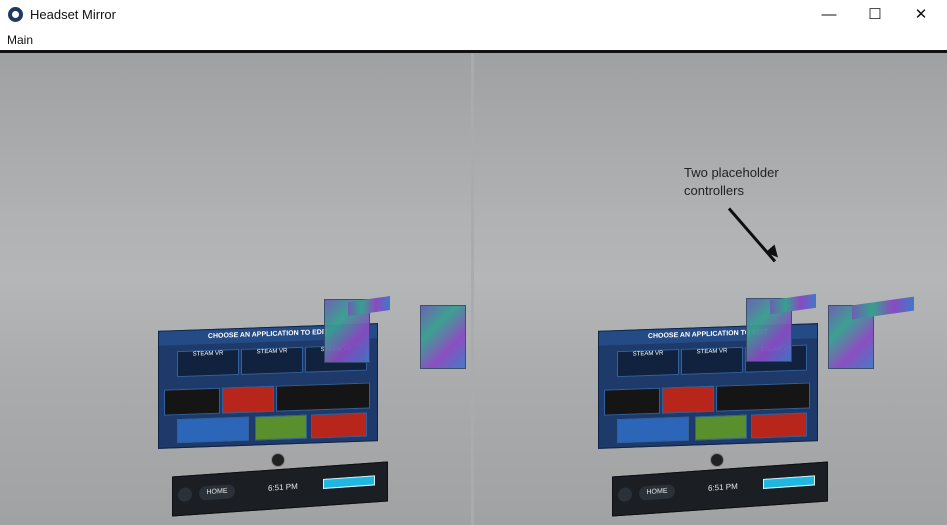 This screenshot has width=947, height=525. I want to click on maximize-button: ☐, so click(875, 15).